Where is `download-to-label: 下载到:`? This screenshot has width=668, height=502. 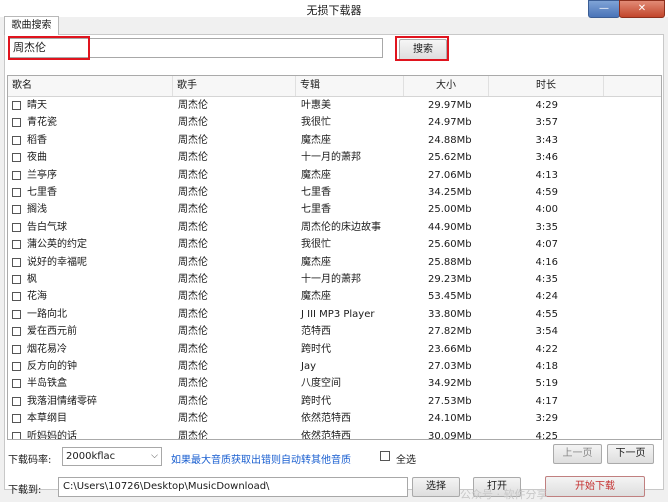 download-to-label: 下载到: is located at coordinates (25, 490).